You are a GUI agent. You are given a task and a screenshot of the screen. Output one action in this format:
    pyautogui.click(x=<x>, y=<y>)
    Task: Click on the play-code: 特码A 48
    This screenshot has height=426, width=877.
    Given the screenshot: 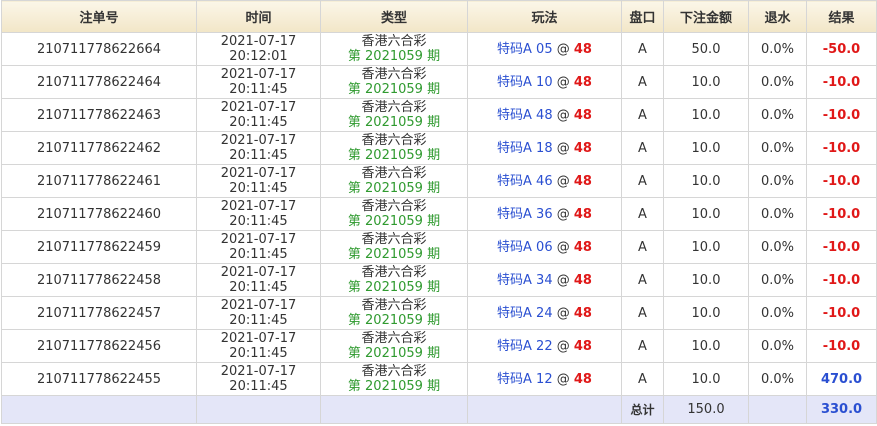 What is the action you would take?
    pyautogui.click(x=525, y=115)
    